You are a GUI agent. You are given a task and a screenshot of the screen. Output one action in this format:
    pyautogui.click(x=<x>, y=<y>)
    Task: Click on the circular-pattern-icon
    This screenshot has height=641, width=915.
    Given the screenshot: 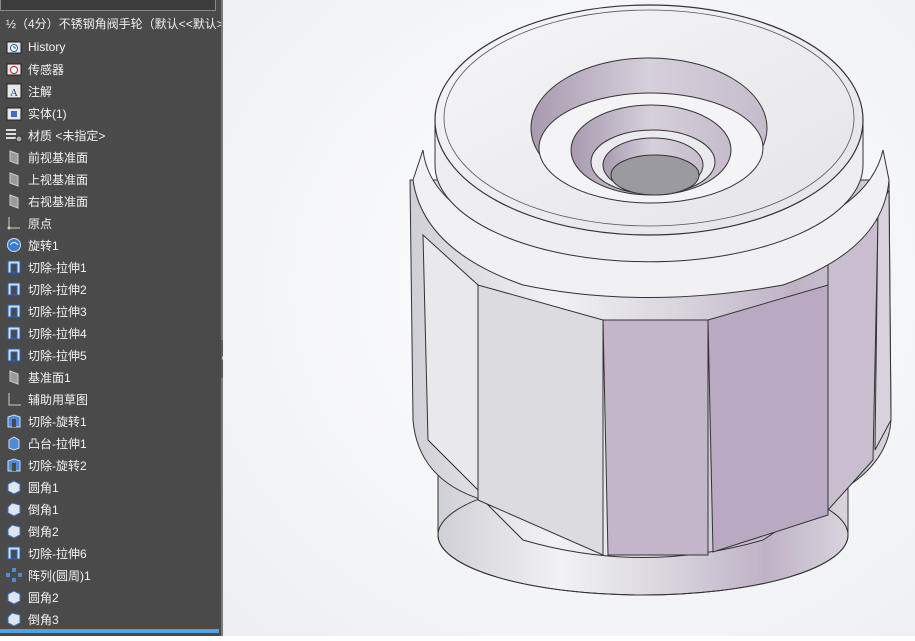 What is the action you would take?
    pyautogui.click(x=14, y=575)
    